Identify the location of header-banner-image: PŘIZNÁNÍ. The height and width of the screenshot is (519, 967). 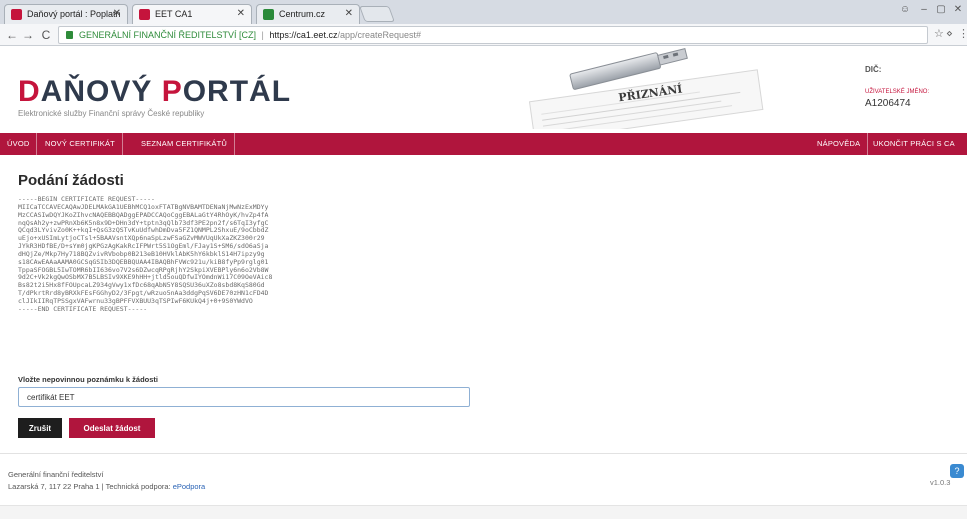
(640, 88).